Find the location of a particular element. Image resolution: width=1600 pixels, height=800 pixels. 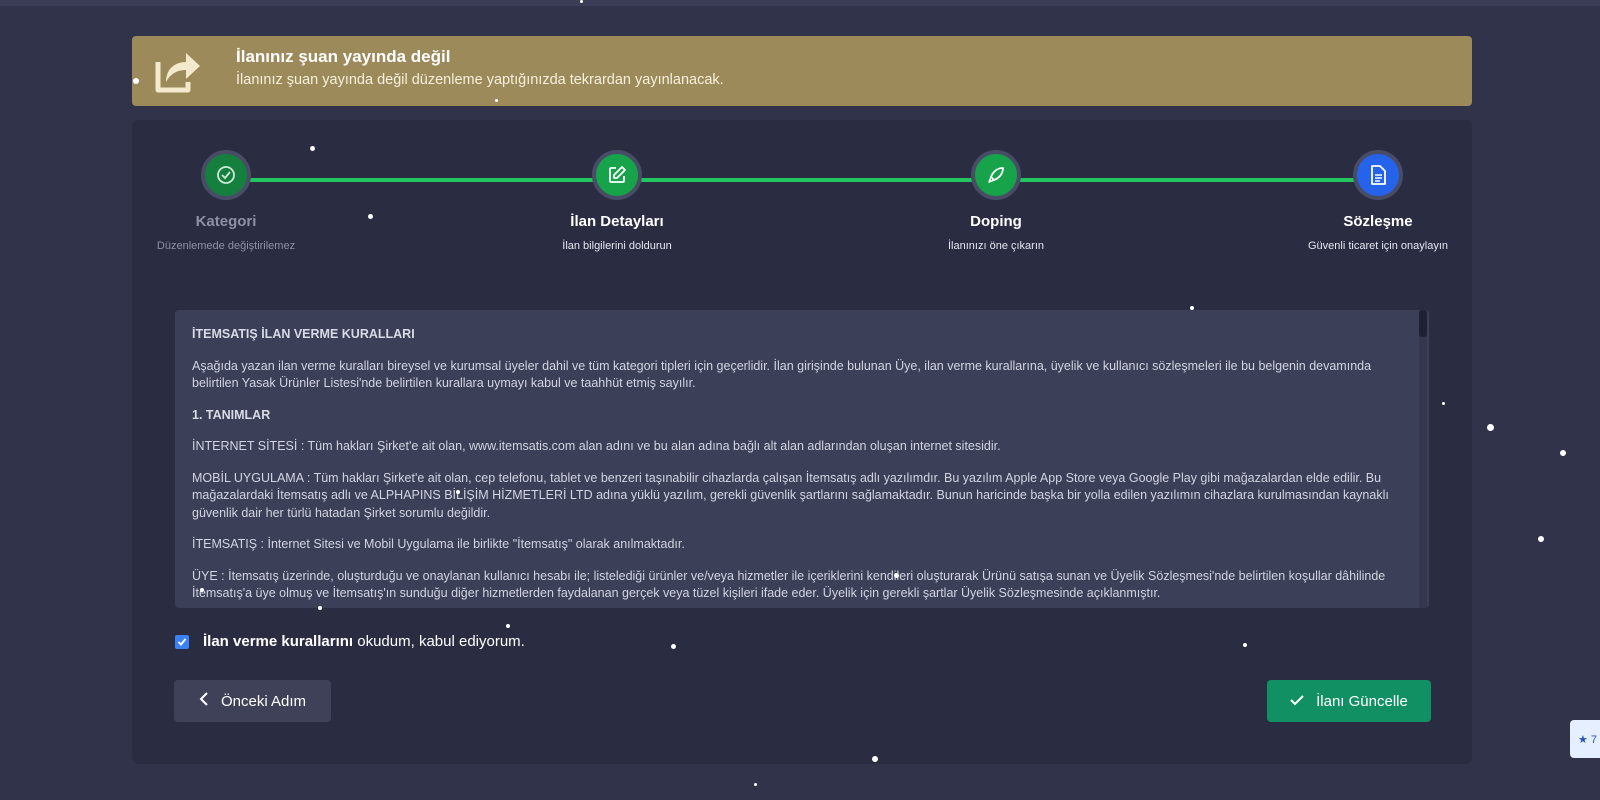

step-title: Kategori is located at coordinates (226, 221).